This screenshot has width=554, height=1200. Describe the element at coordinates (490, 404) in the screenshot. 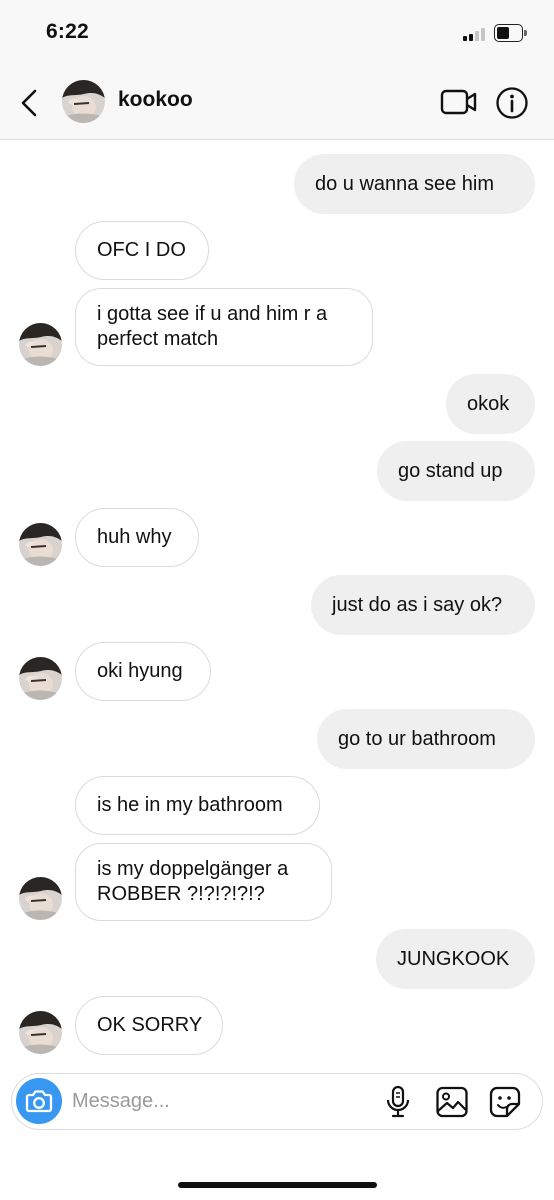

I see `outgoing-message: okok` at that location.